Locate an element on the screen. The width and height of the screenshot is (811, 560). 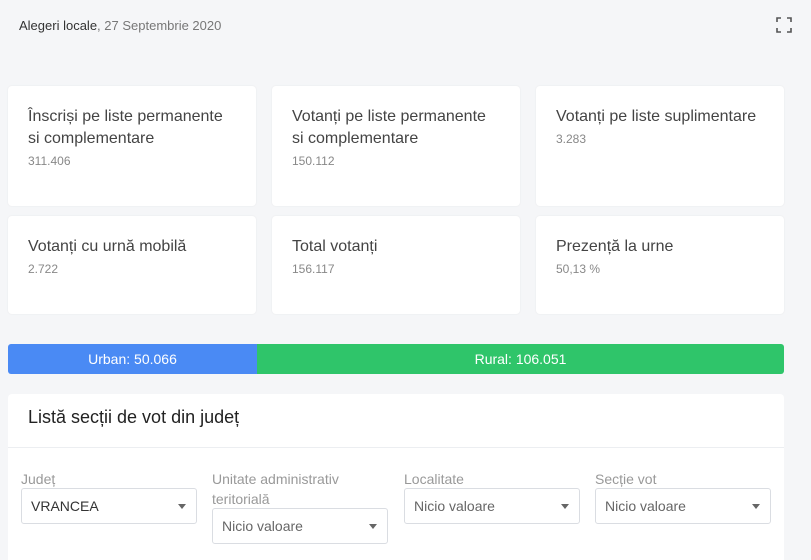
stat-card-votanti-suplimentare: Votanți pe liste suplimentare 3.283 is located at coordinates (660, 146).